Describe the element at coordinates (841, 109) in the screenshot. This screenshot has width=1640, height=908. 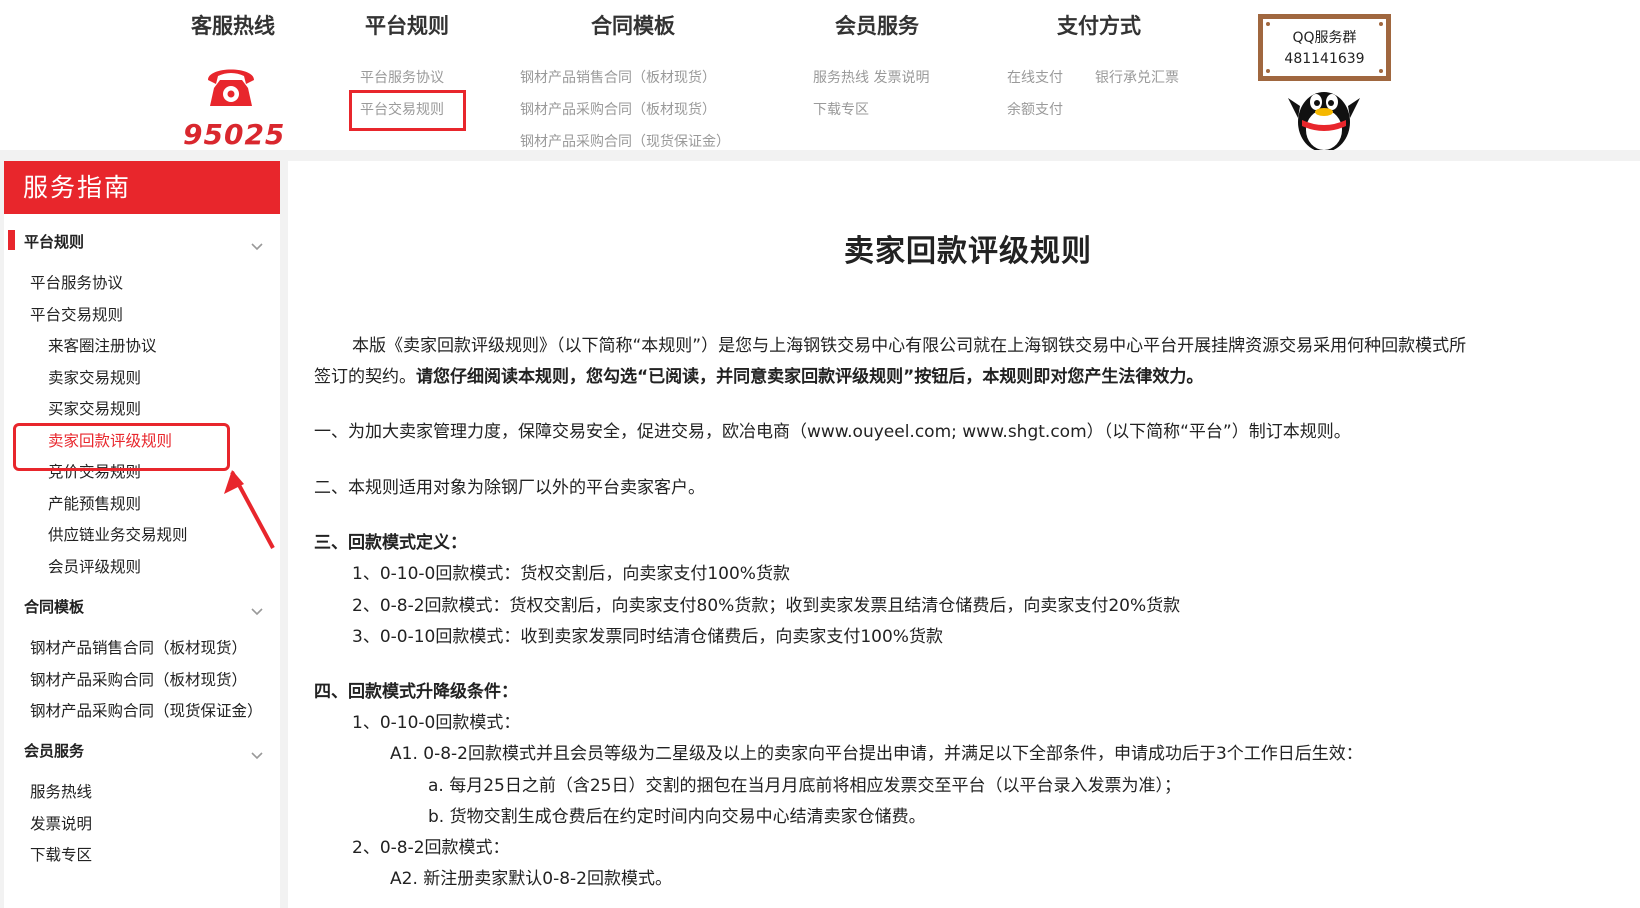
I see `nav-link-download-zone: 下载专区` at that location.